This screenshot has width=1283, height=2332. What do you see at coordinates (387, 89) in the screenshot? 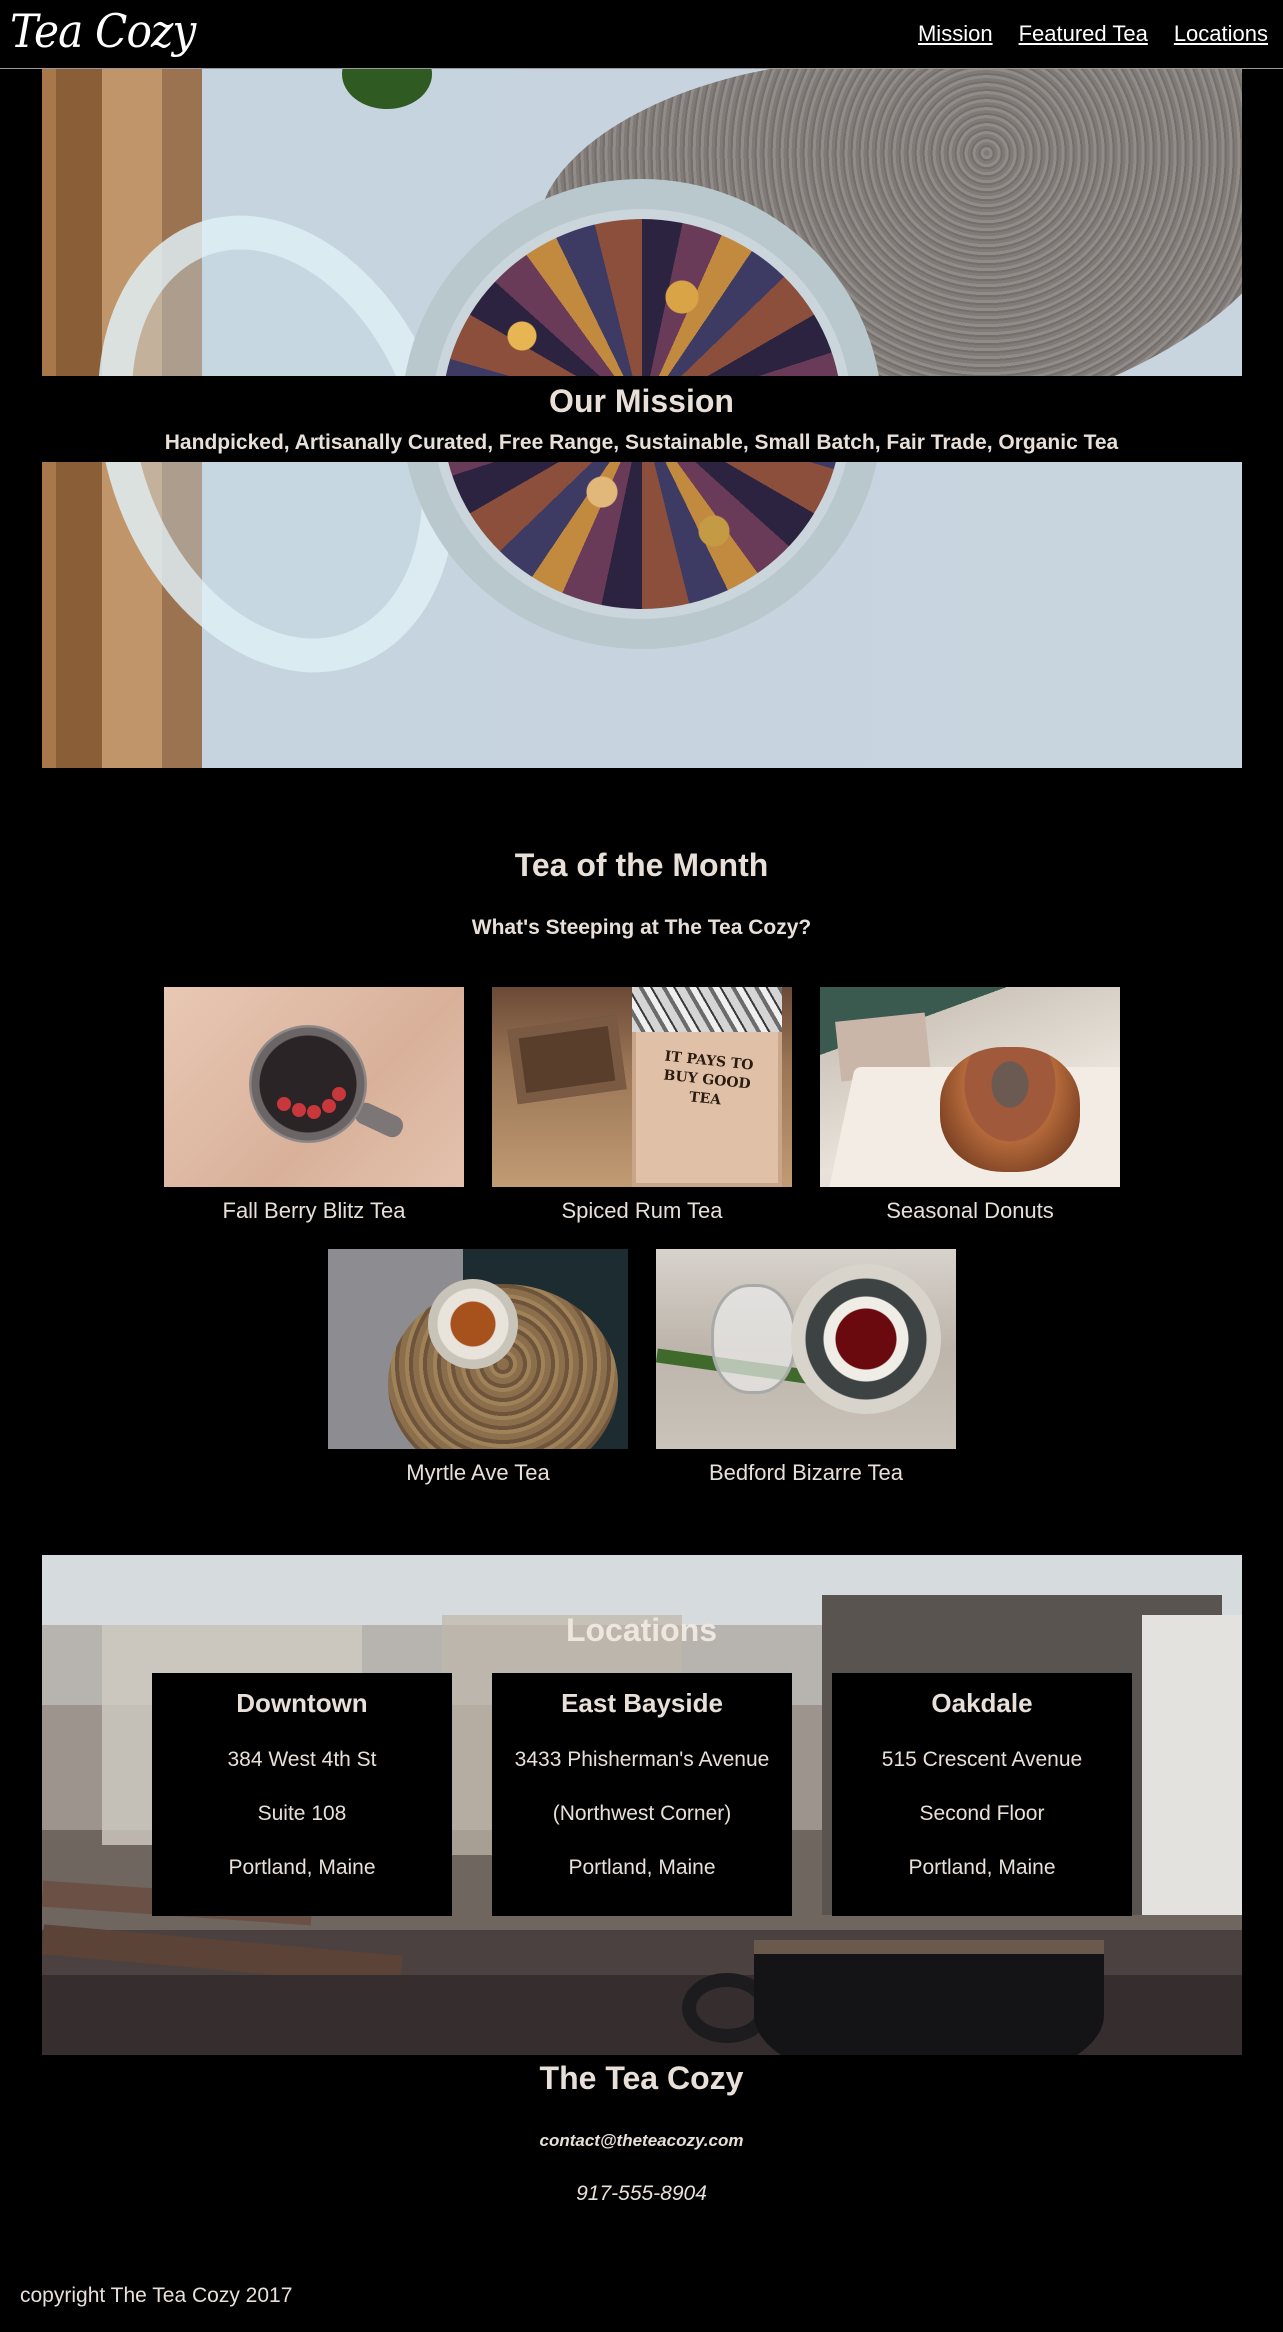
I see `leaf-shape` at bounding box center [387, 89].